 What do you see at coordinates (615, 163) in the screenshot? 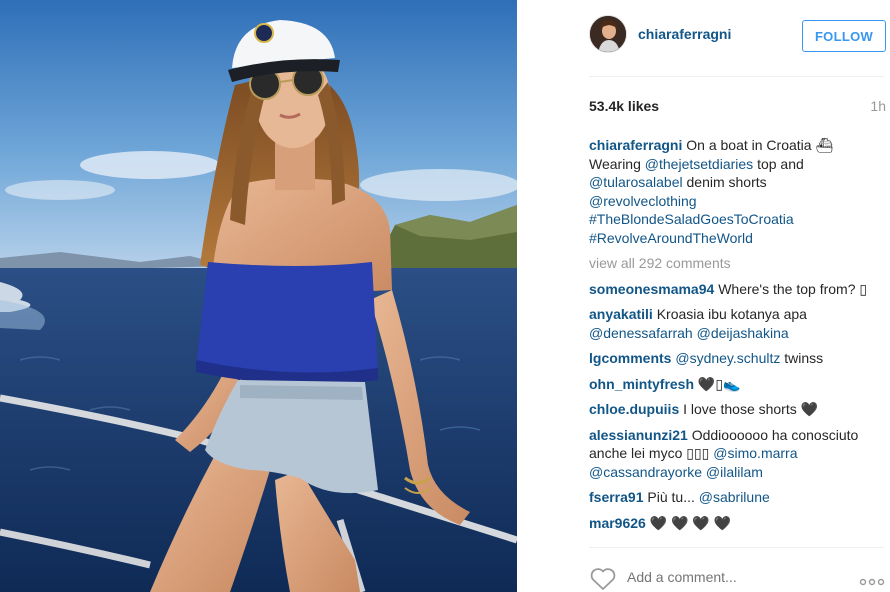
I see `caption-text: Wearing` at bounding box center [615, 163].